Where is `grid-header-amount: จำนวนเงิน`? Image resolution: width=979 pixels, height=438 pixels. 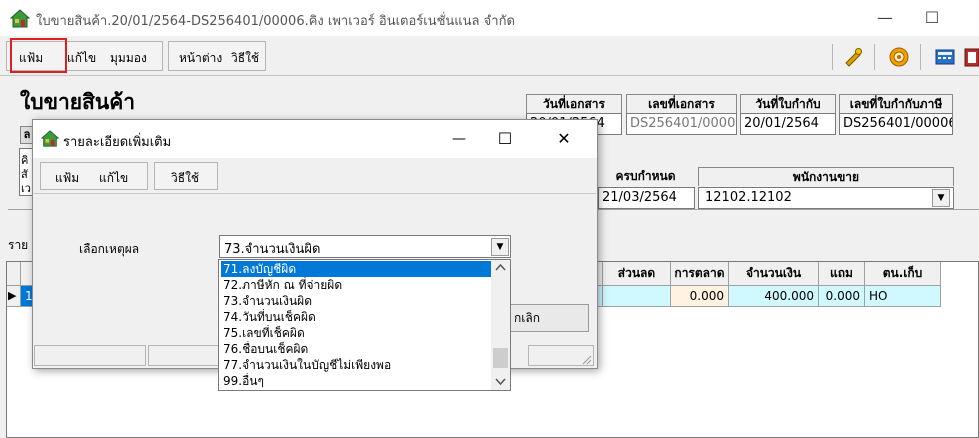
grid-header-amount: จำนวนเงิน is located at coordinates (774, 274).